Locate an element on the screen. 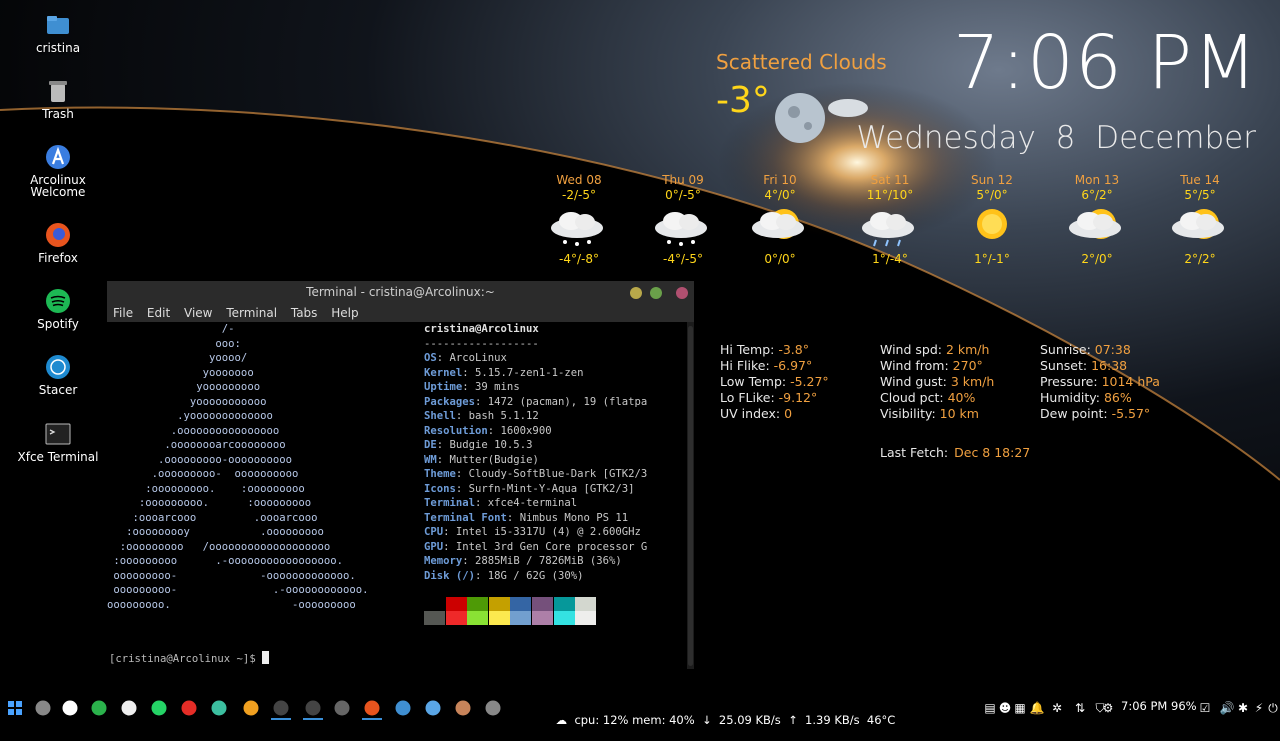 The height and width of the screenshot is (741, 1280). info-value: Mutter(Budgie) is located at coordinates (494, 459).